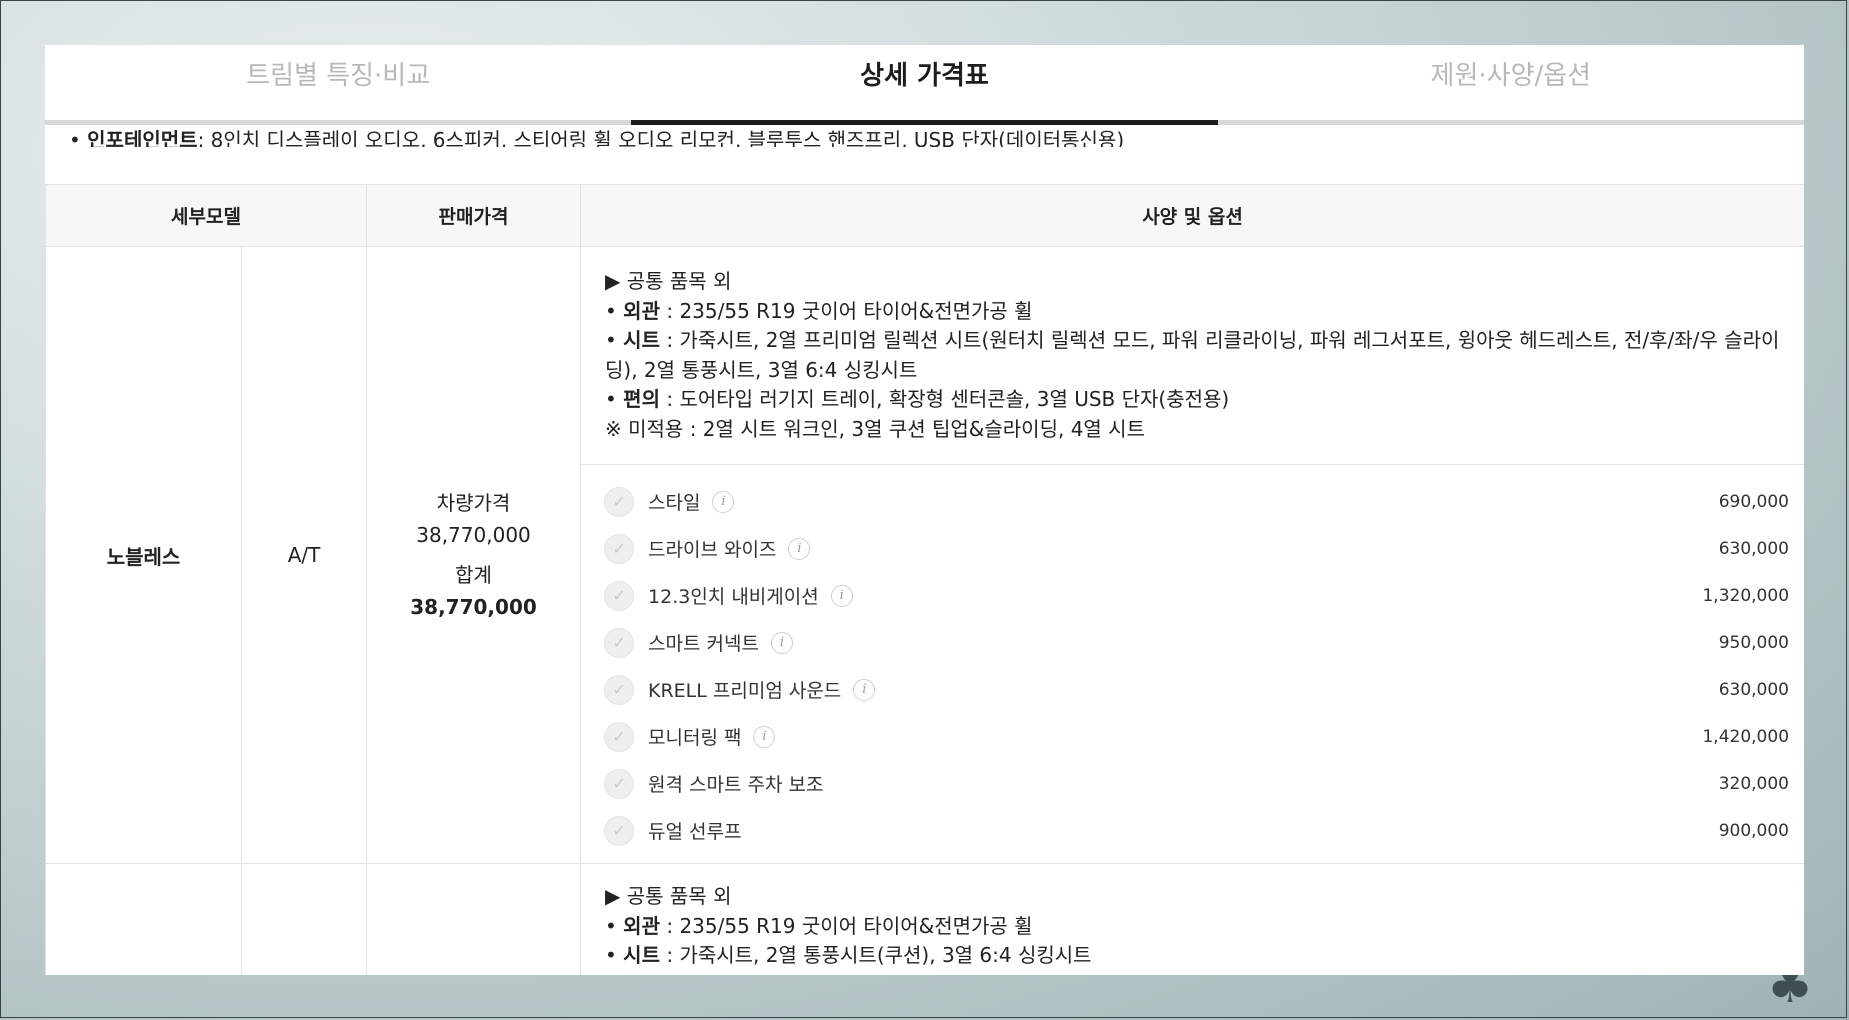 Image resolution: width=1849 pixels, height=1020 pixels. What do you see at coordinates (875, 428) in the screenshot?
I see `spec-note: ※ 미적용 : 2열 시트 워크인, 3열 쿠션 팁업&슬라이딩, 4열 시트` at bounding box center [875, 428].